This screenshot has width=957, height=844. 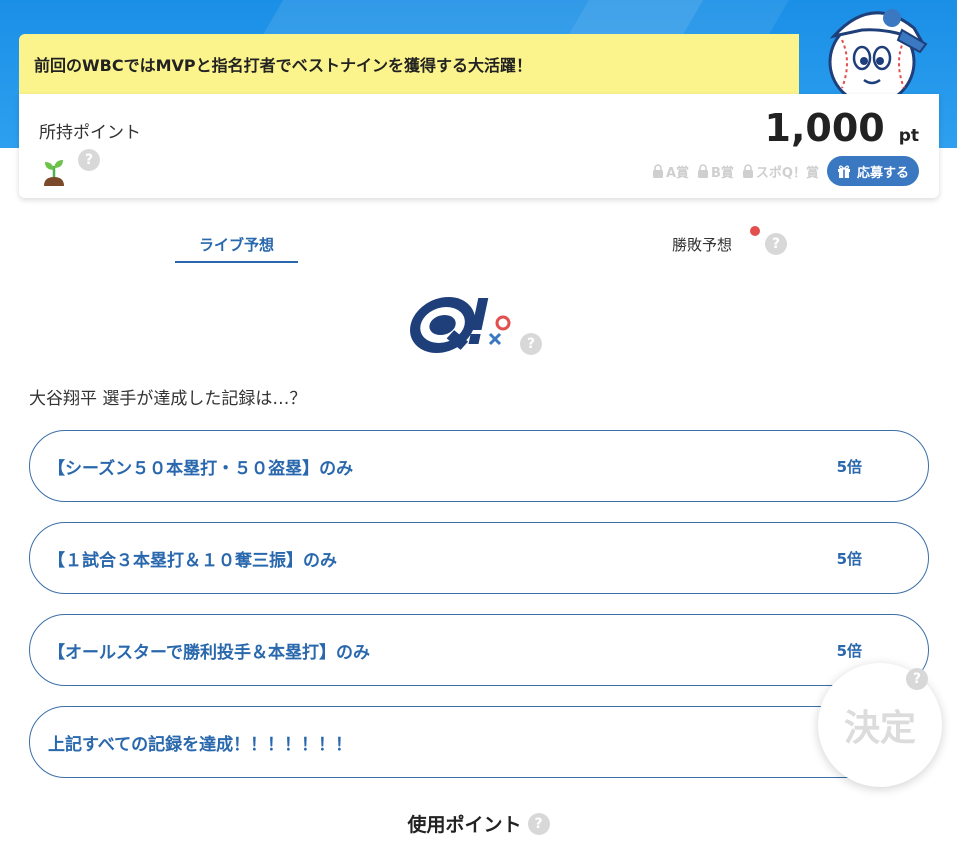 I want to click on tab-help-icon: ?, so click(x=776, y=244).